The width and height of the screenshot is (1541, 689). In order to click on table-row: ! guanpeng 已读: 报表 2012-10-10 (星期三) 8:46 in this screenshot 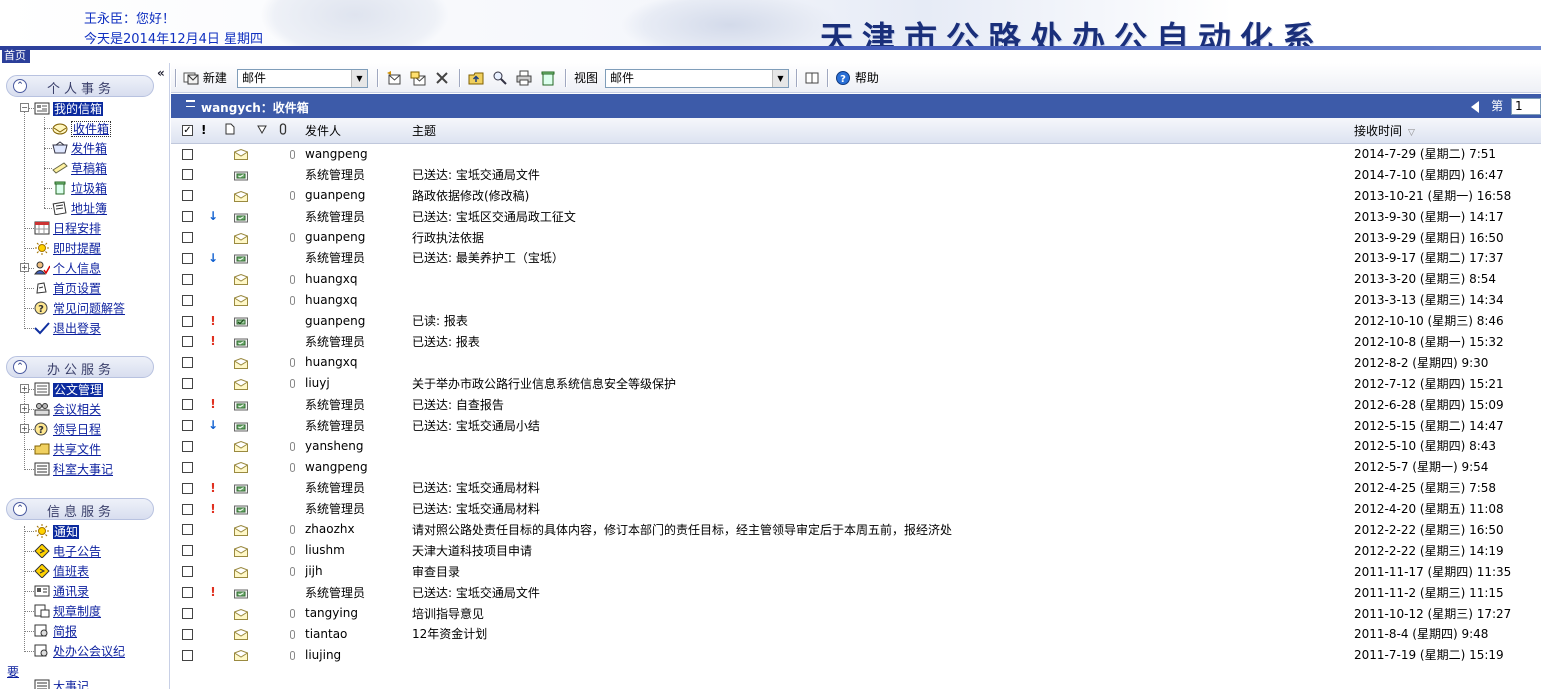, I will do `click(856, 320)`.